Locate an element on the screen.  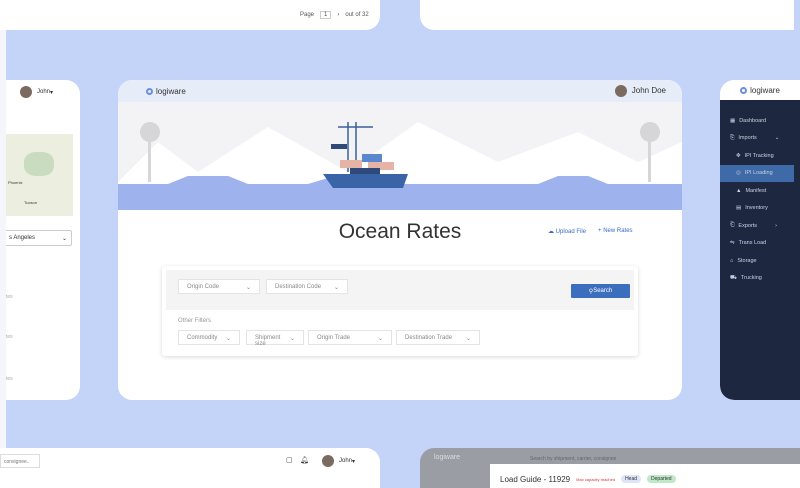
destination-code-select: Destination Code ⌄ is located at coordinates (307, 286).